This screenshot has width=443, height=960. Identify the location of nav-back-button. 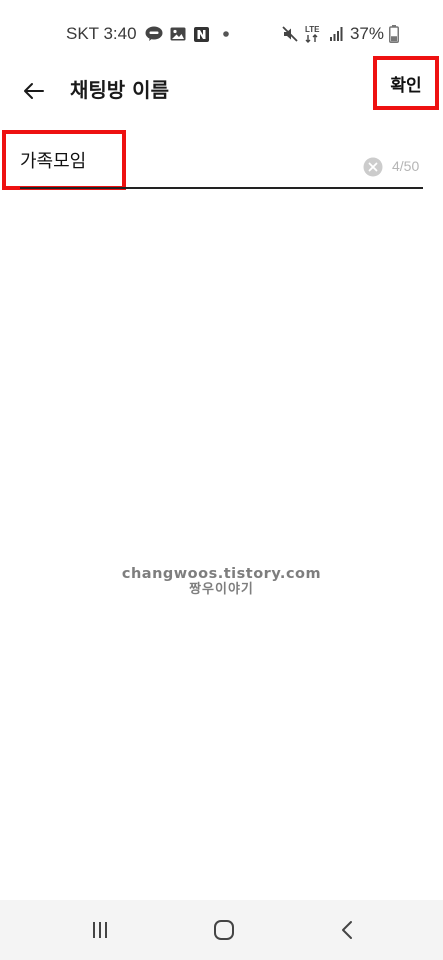
(348, 930).